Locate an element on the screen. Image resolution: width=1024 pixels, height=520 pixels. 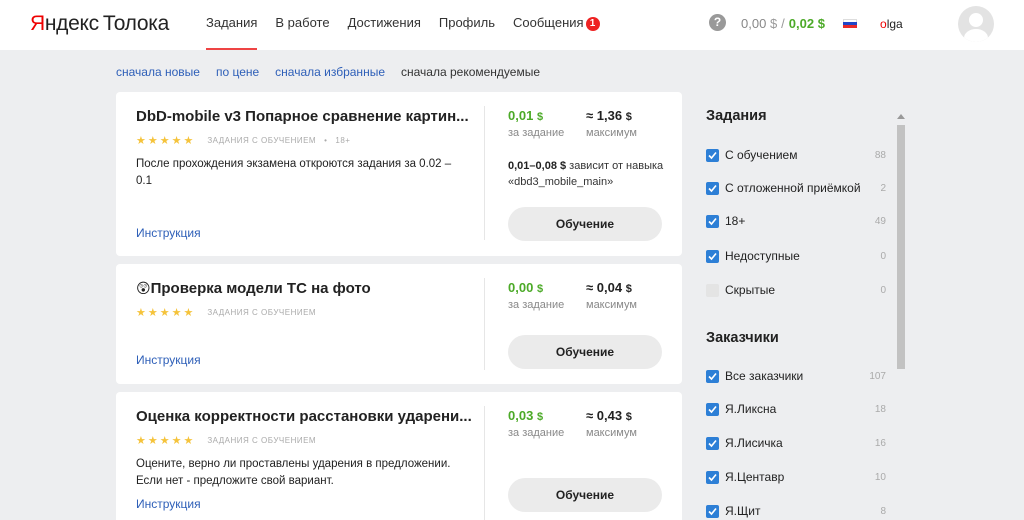
username: olga is located at coordinates (891, 24).